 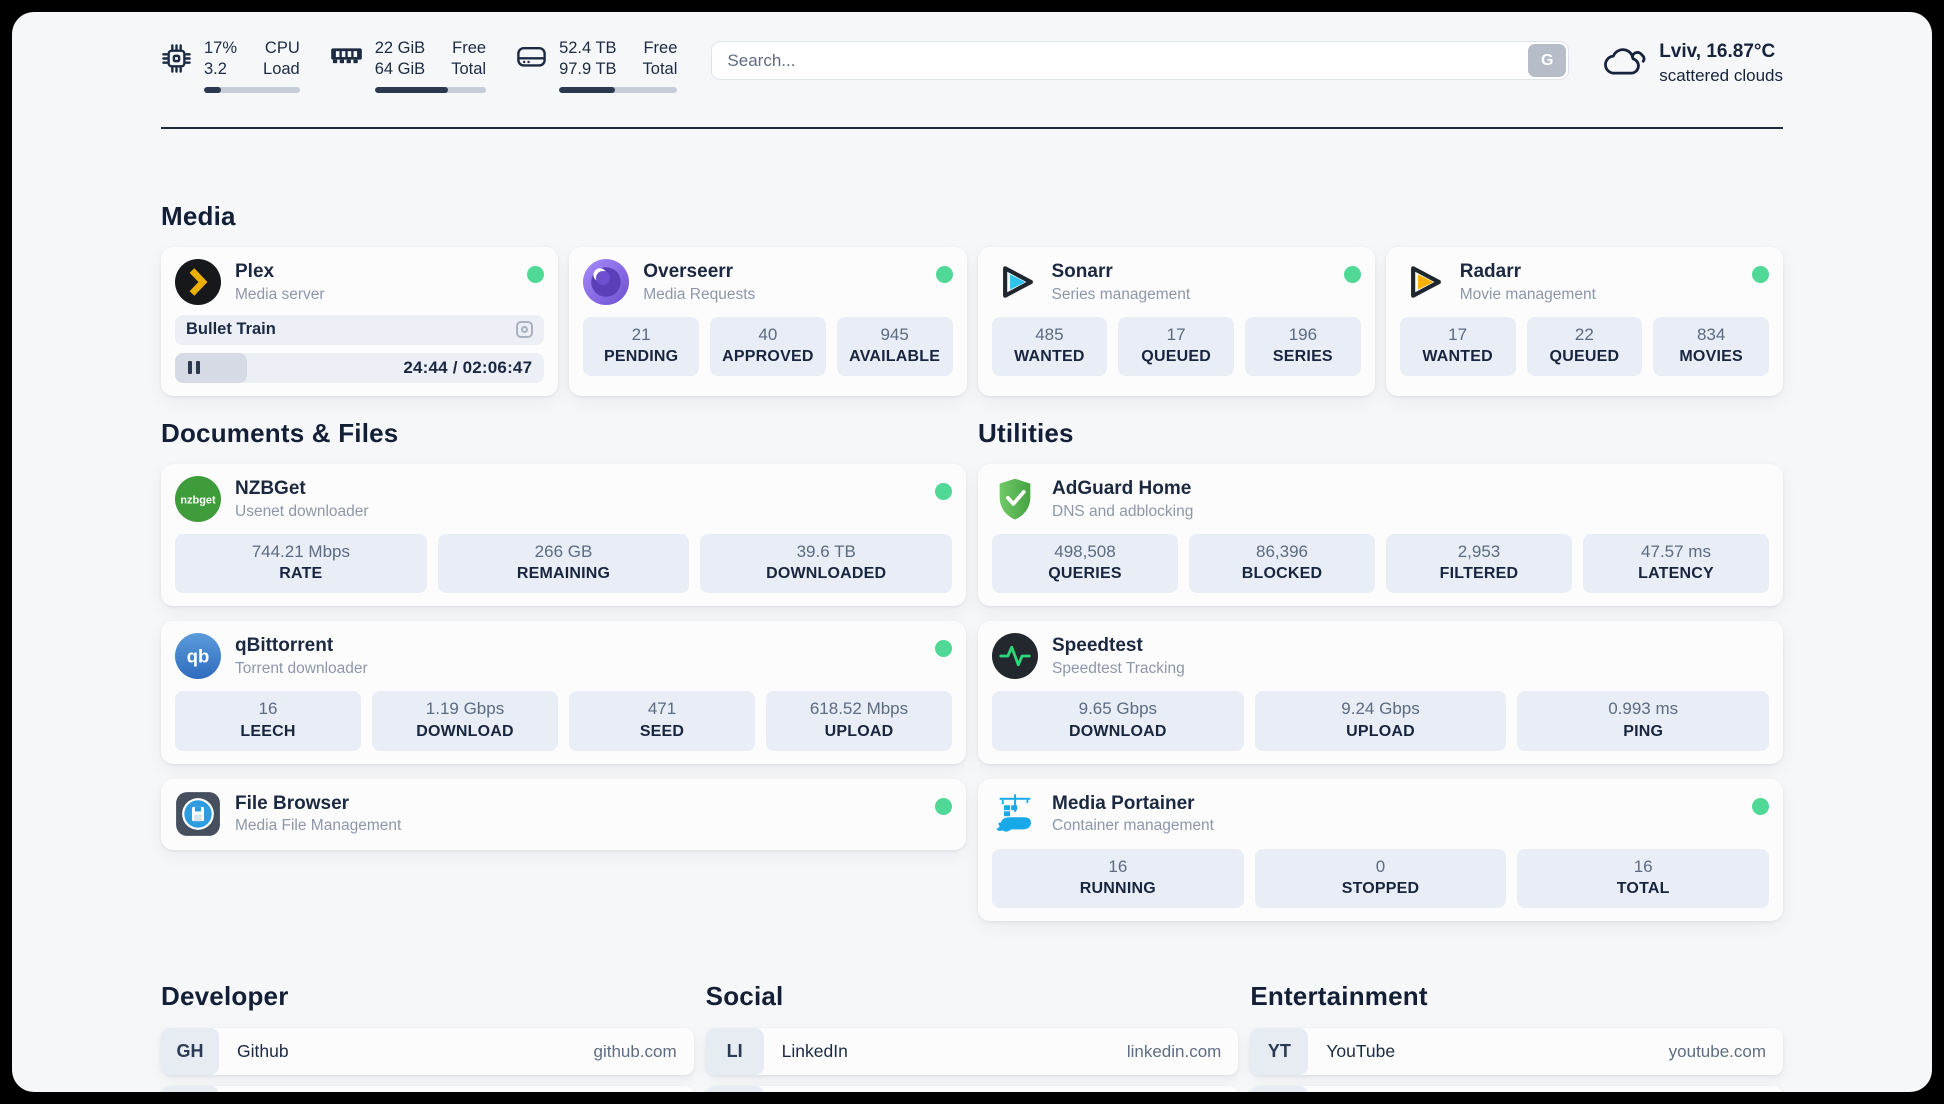 I want to click on bookmark-abbr: TW, so click(x=734, y=1089).